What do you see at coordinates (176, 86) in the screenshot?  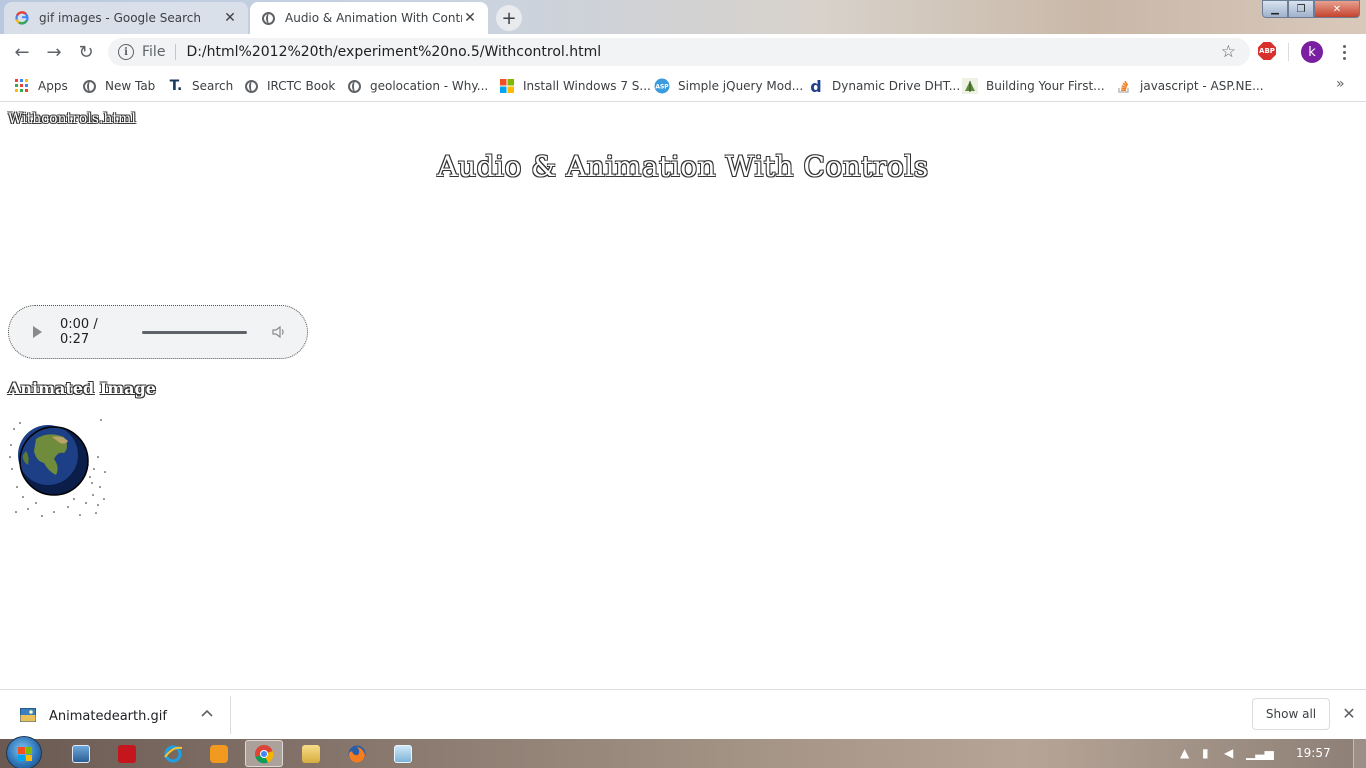 I see `t-logo-icon: T.` at bounding box center [176, 86].